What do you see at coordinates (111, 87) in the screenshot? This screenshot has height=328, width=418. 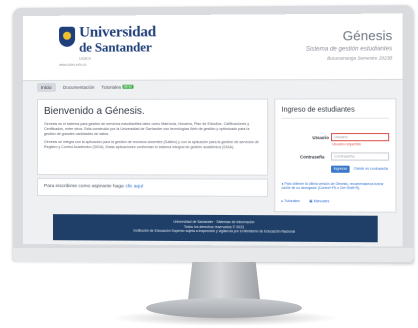 I see `nav-item-tutoriales-label: Tutoriales` at bounding box center [111, 87].